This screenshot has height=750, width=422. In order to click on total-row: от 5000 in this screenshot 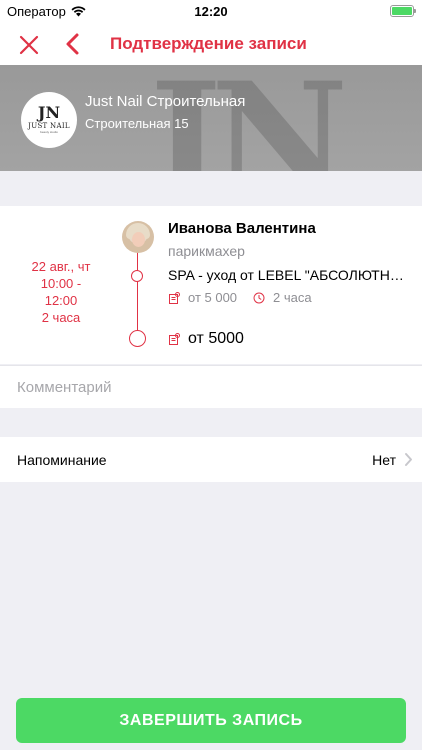, I will do `click(206, 339)`.